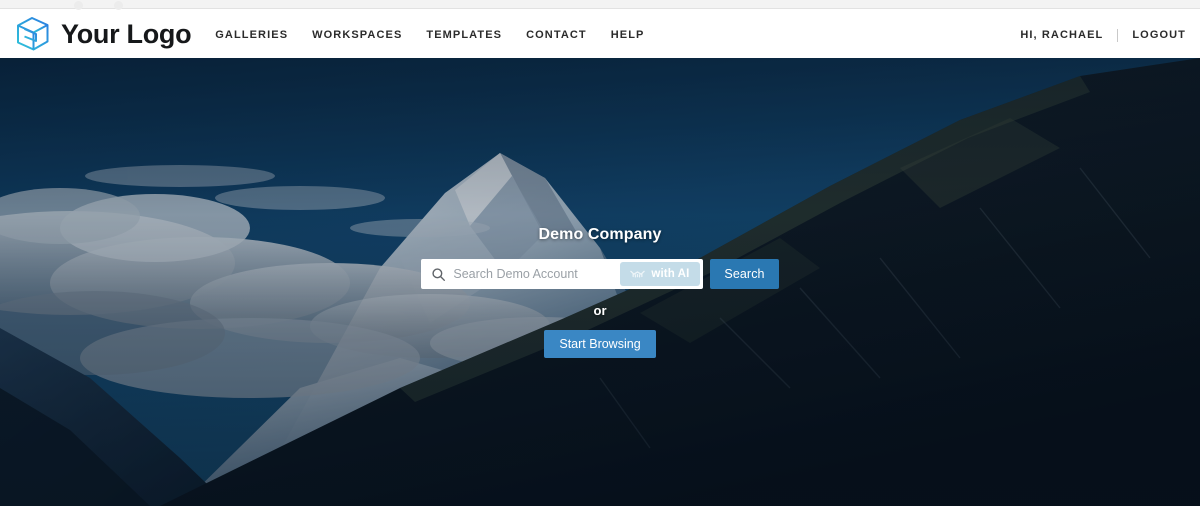  I want to click on logo-link: Your Logo, so click(102, 34).